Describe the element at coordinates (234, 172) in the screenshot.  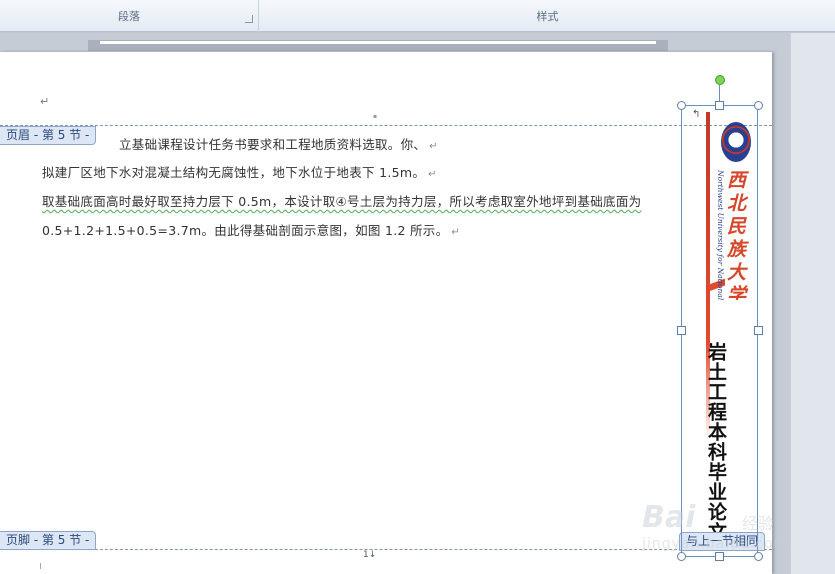
I see `body-line-2-text: 拟建厂区地下水对混凝土结构无腐蚀性，地下水位于地表下 1.5m。` at that location.